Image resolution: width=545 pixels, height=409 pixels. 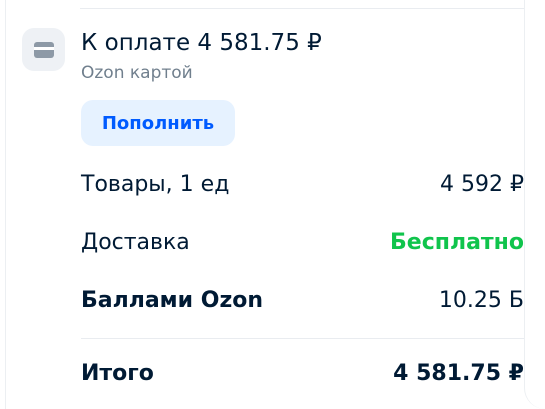 What do you see at coordinates (155, 184) in the screenshot?
I see `goods-label: Товары, 1 ед` at bounding box center [155, 184].